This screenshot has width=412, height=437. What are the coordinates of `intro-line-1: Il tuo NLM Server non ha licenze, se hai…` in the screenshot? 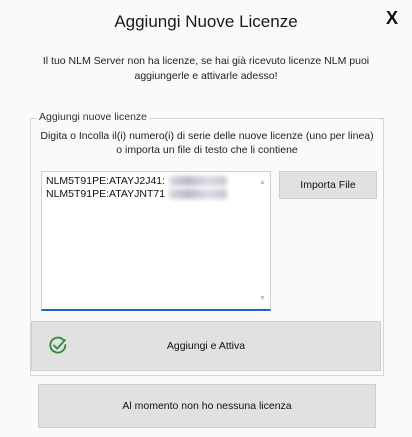 It's located at (206, 61).